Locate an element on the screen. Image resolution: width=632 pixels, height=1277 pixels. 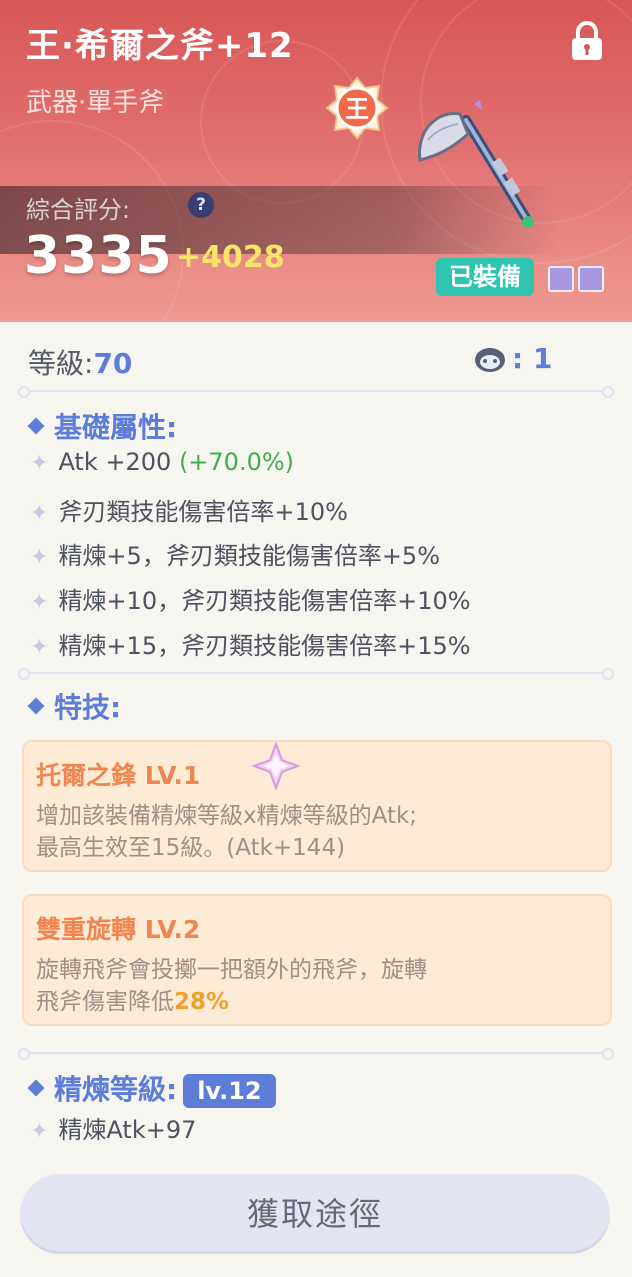
stat-line: ✦ 精煉+10，斧刃類技能傷害倍率+10% is located at coordinates (250, 601).